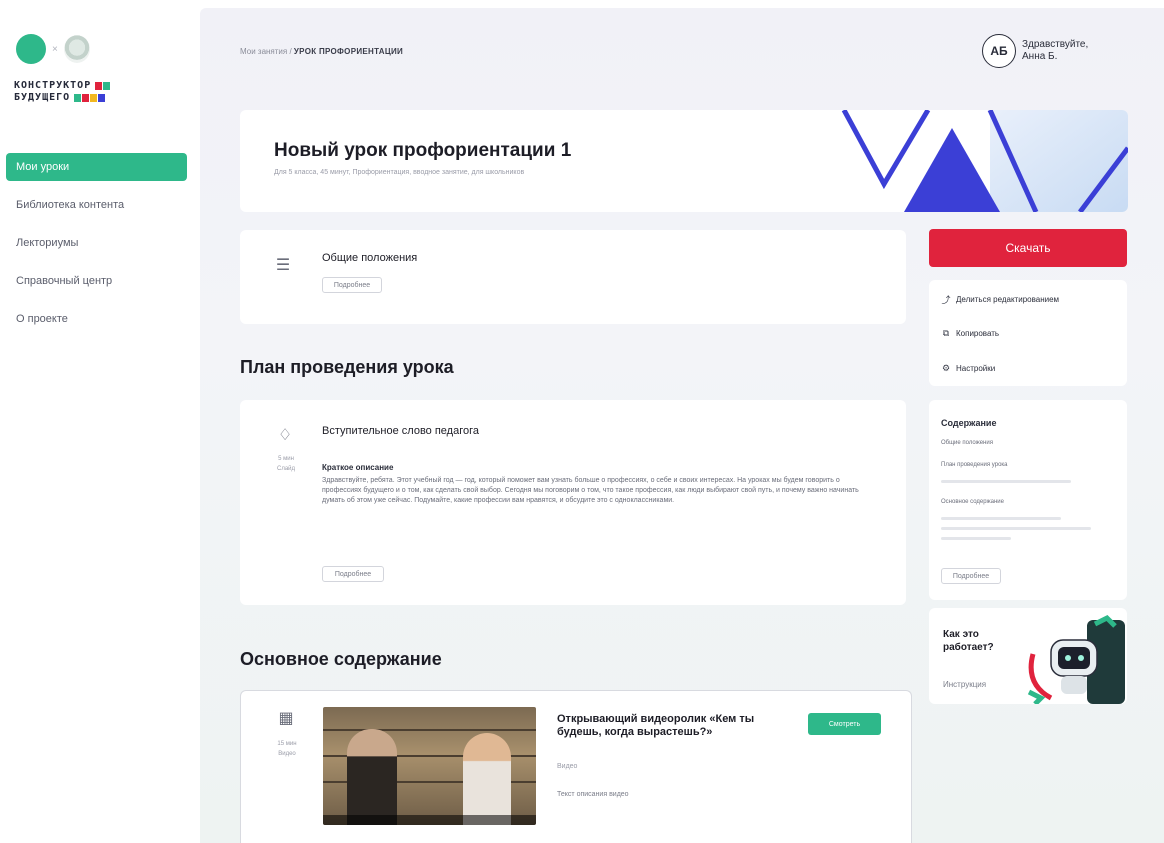  Describe the element at coordinates (946, 368) in the screenshot. I see `settings-icon: ⚙` at that location.